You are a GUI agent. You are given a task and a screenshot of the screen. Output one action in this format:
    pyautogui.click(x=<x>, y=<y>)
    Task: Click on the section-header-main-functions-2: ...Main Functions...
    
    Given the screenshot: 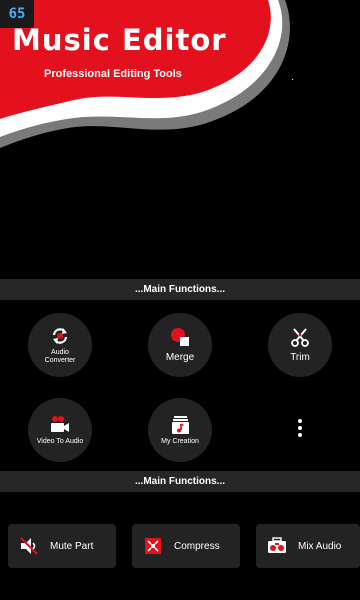 What is the action you would take?
    pyautogui.click(x=180, y=481)
    